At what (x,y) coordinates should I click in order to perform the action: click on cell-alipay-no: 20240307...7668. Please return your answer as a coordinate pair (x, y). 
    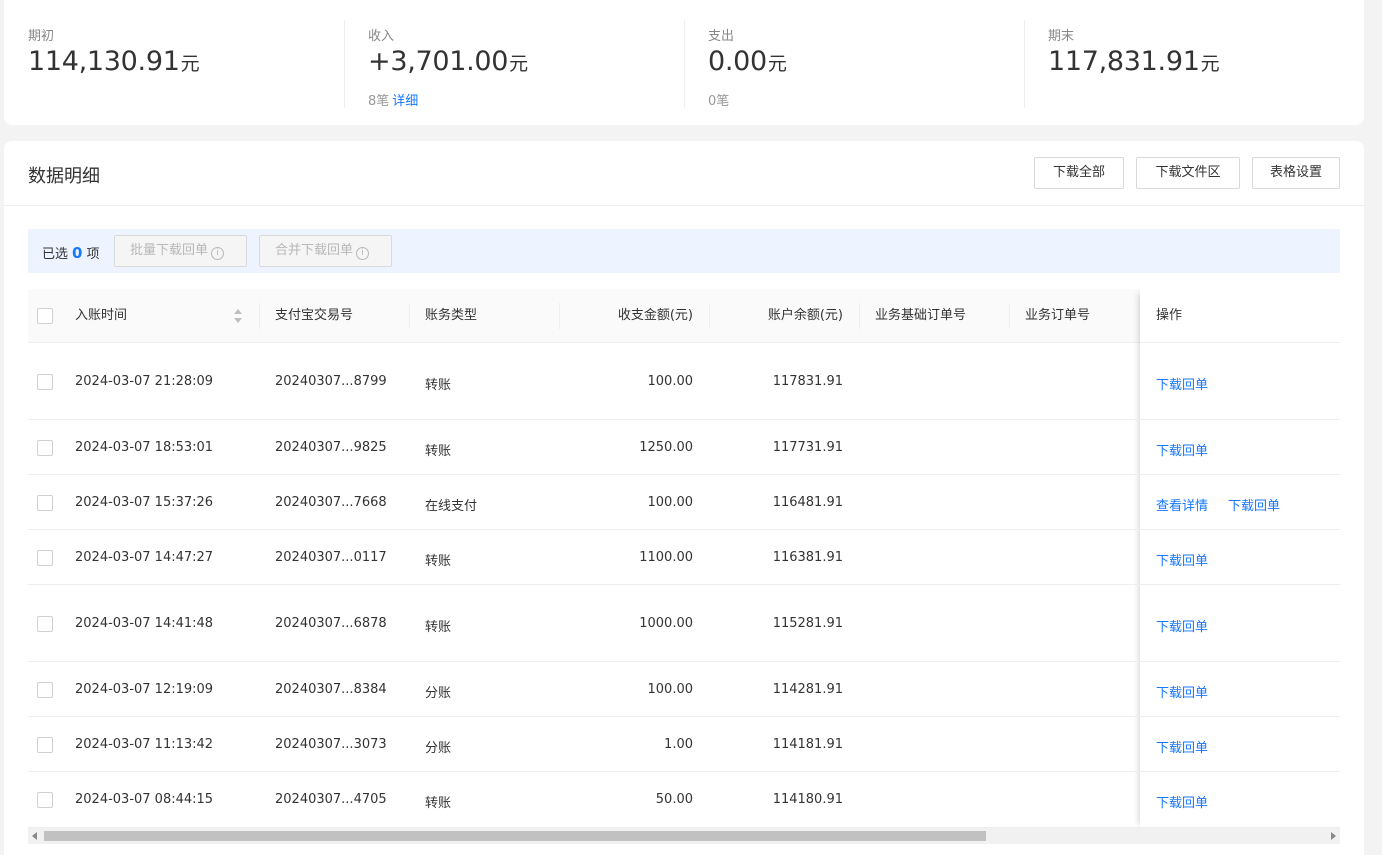
    Looking at the image, I should click on (331, 502).